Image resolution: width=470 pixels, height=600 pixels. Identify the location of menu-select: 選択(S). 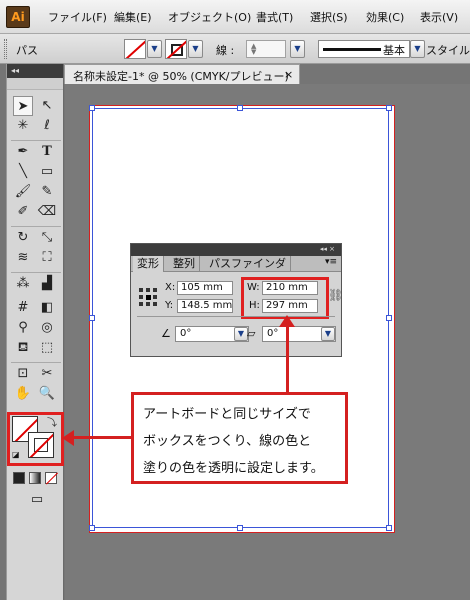
(329, 17).